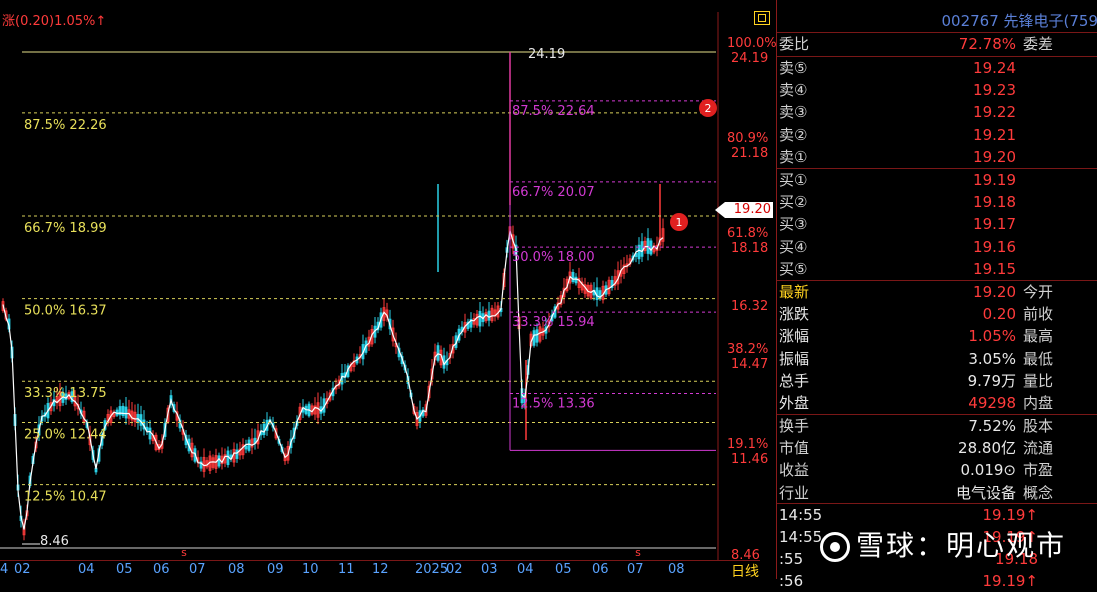  Describe the element at coordinates (1038, 448) in the screenshot. I see `fund-row-label2: 流通` at that location.